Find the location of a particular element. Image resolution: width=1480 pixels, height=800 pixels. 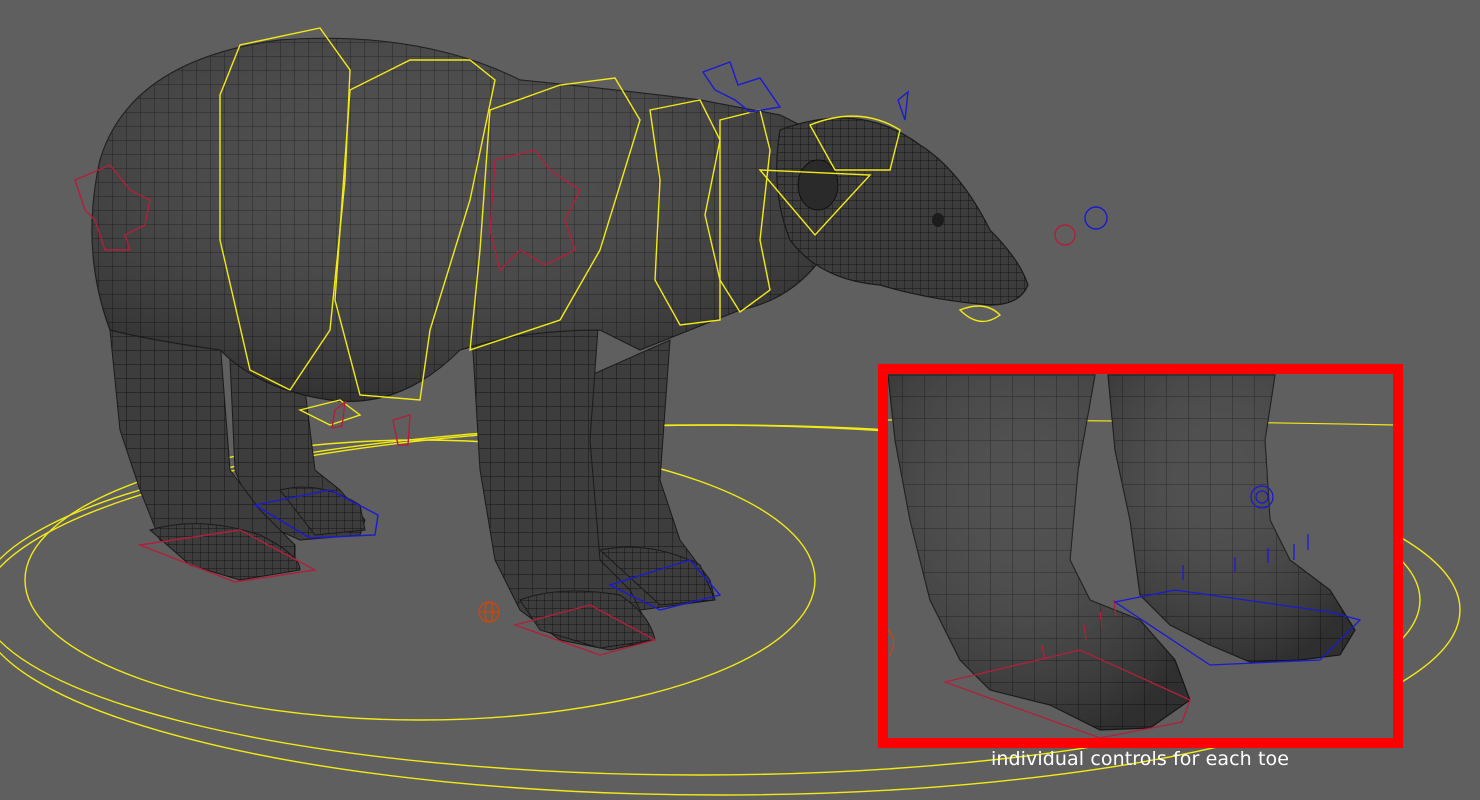

inset-caption: individual controls for each toe is located at coordinates (1140, 759).